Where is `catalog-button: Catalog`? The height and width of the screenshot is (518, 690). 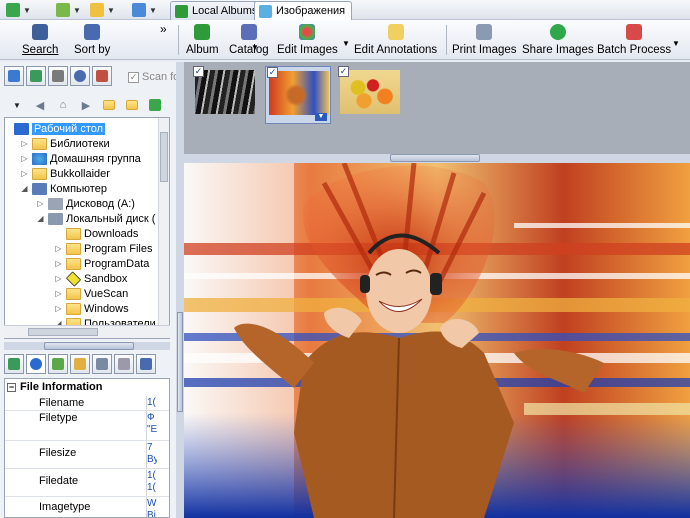
catalog-button: Catalog is located at coordinates (249, 40).